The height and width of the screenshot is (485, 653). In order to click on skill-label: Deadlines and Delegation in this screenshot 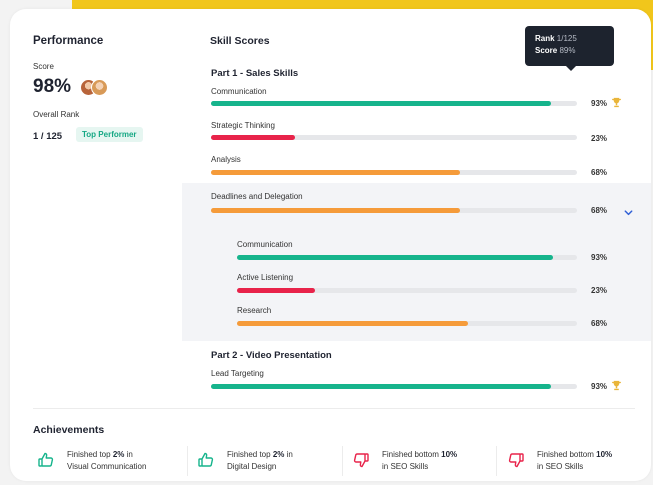, I will do `click(257, 196)`.